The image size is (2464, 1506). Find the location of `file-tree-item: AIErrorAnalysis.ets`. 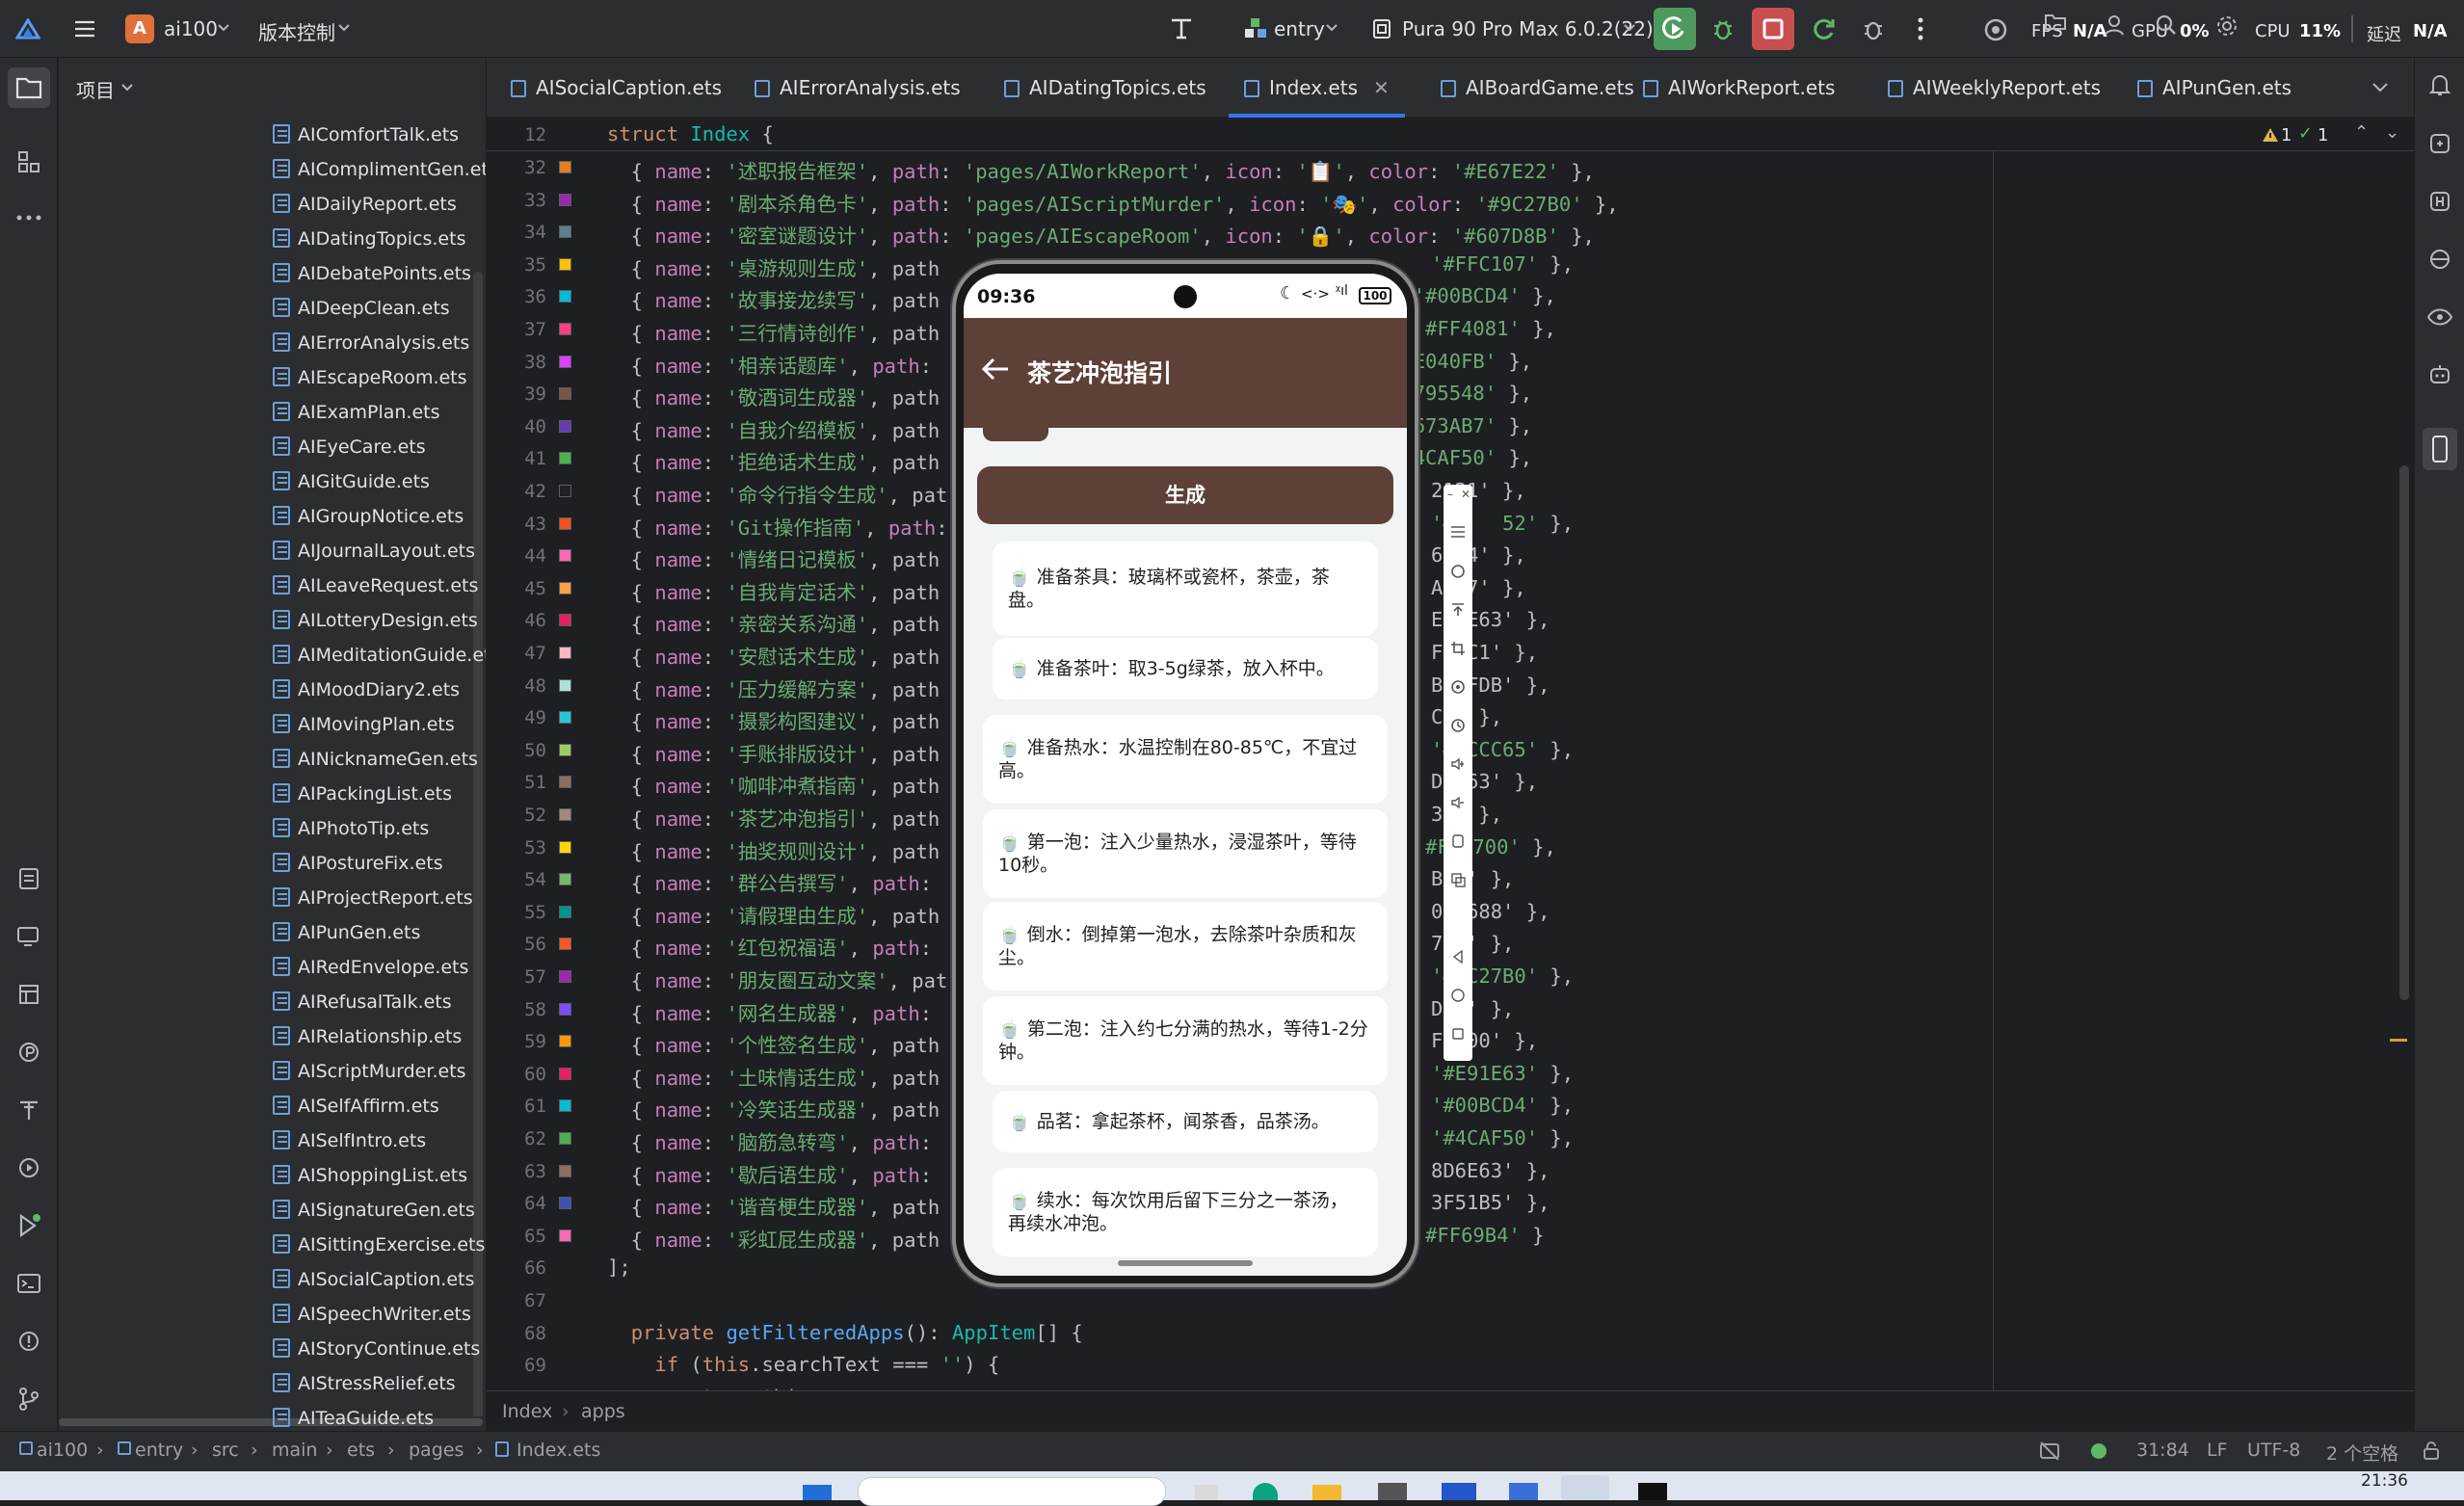

file-tree-item: AIErrorAnalysis.ets is located at coordinates (371, 343).